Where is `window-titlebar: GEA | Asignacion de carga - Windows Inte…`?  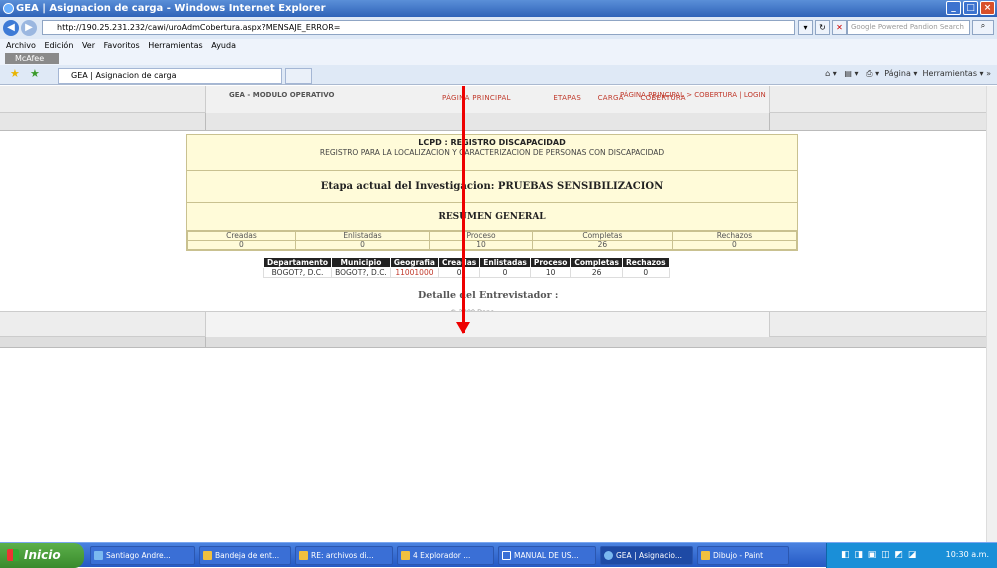
window-titlebar: GEA | Asignacion de carga - Windows Inte… is located at coordinates (498, 8).